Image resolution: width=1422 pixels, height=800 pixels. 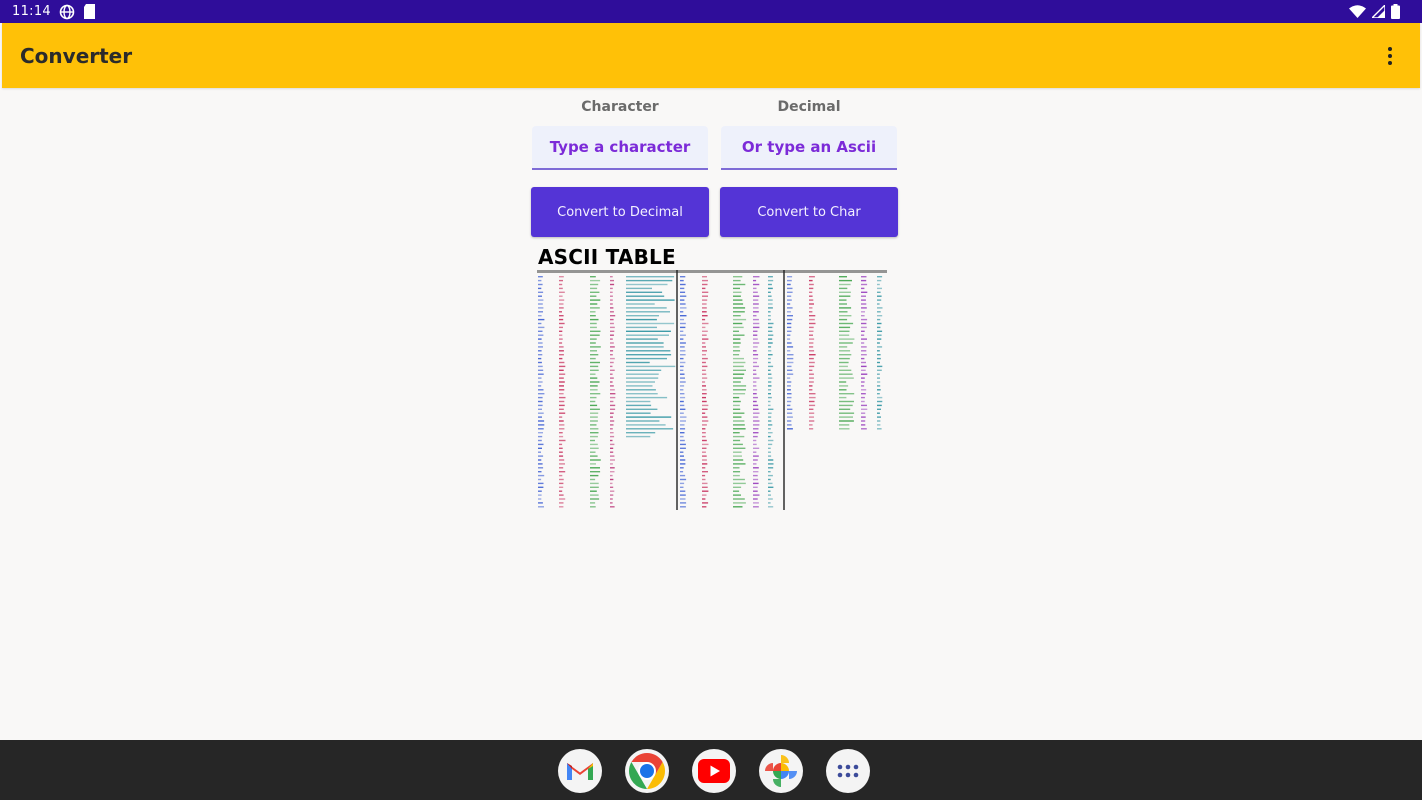 I want to click on sd-card-icon, so click(x=89, y=11).